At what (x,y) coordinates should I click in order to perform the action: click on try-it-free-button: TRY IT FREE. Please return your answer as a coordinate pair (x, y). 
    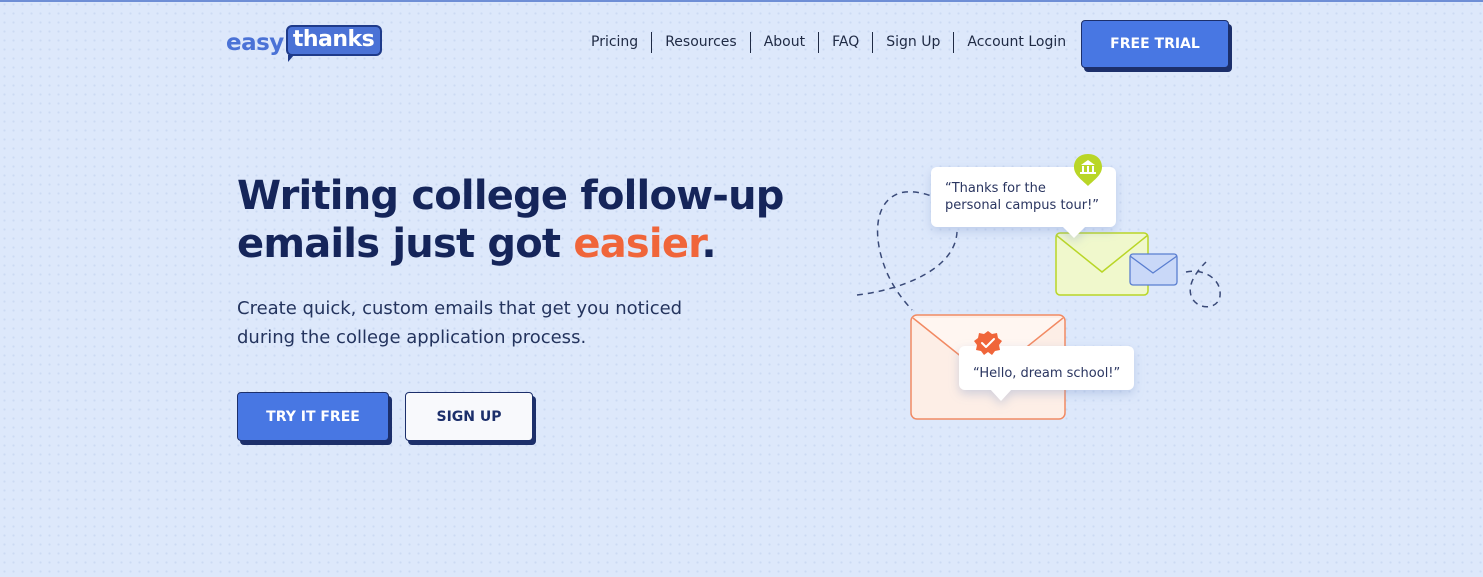
    Looking at the image, I should click on (313, 416).